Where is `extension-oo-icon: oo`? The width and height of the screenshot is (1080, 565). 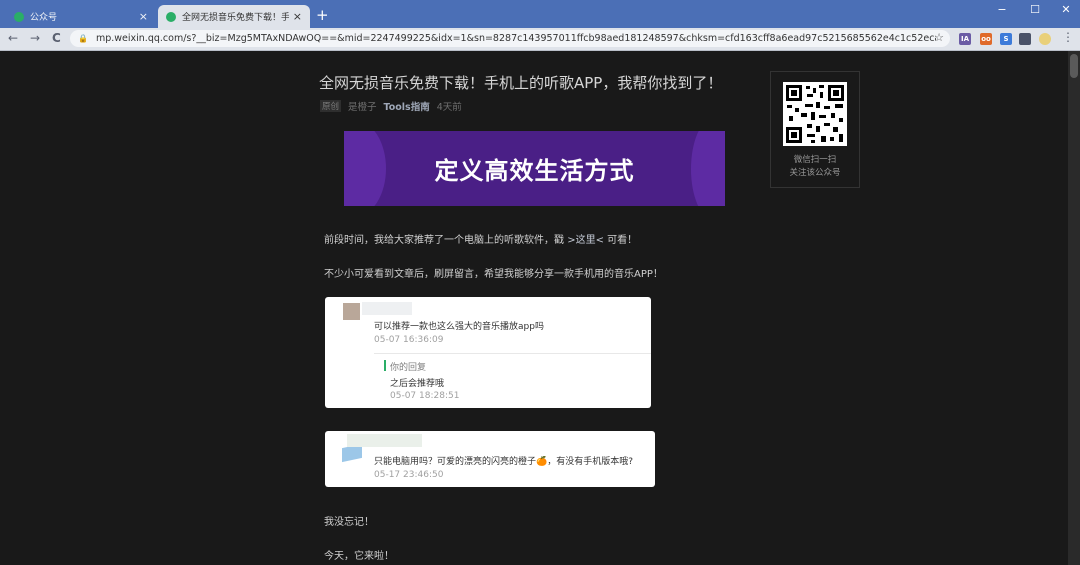
extension-oo-icon: oo is located at coordinates (986, 39).